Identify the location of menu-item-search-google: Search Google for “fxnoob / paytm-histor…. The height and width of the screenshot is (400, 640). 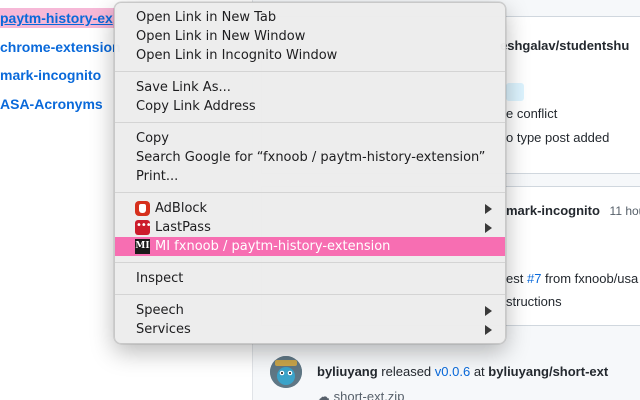
(310, 157).